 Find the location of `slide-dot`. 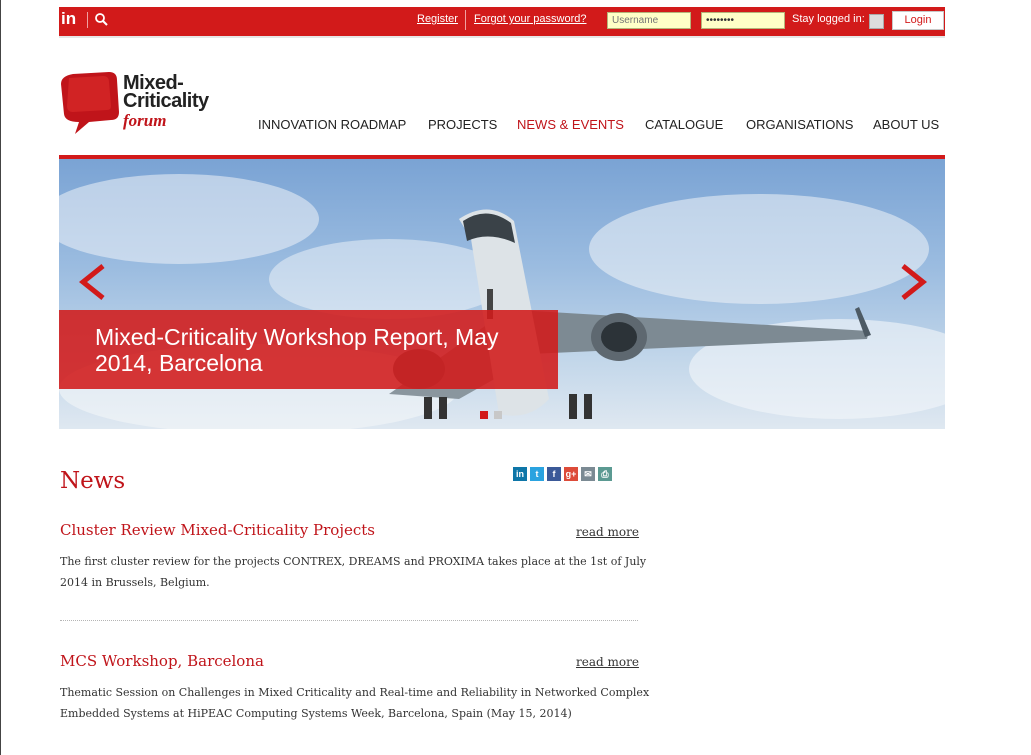

slide-dot is located at coordinates (498, 415).